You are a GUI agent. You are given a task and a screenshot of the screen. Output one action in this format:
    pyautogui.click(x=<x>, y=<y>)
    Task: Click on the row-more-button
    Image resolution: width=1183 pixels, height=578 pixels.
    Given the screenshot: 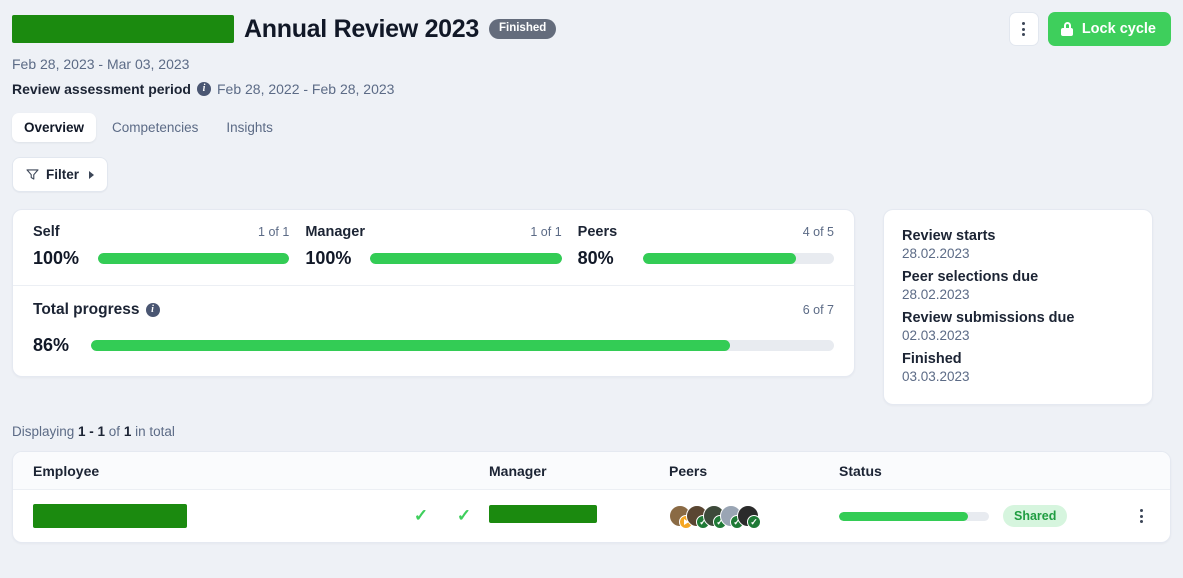 What is the action you would take?
    pyautogui.click(x=1141, y=516)
    